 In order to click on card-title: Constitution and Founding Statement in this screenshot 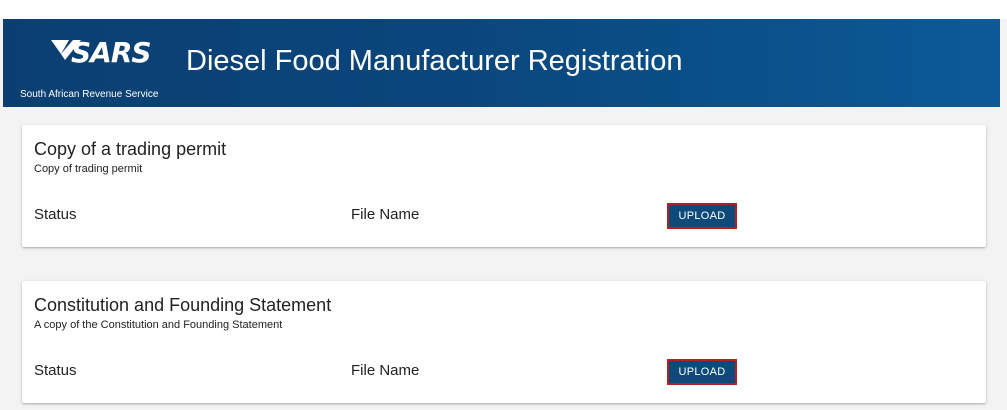, I will do `click(183, 305)`.